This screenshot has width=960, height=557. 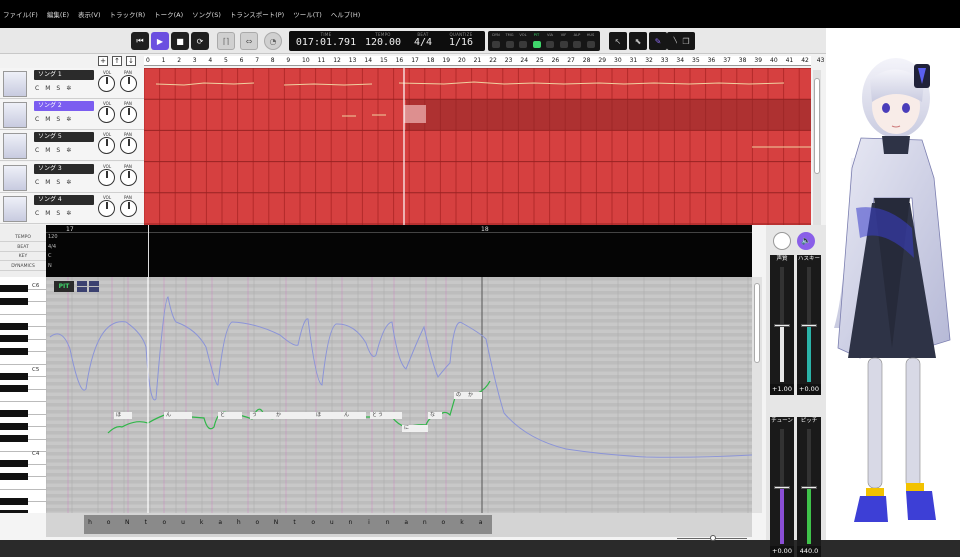 I want to click on mode-vol-toggle, so click(x=523, y=44).